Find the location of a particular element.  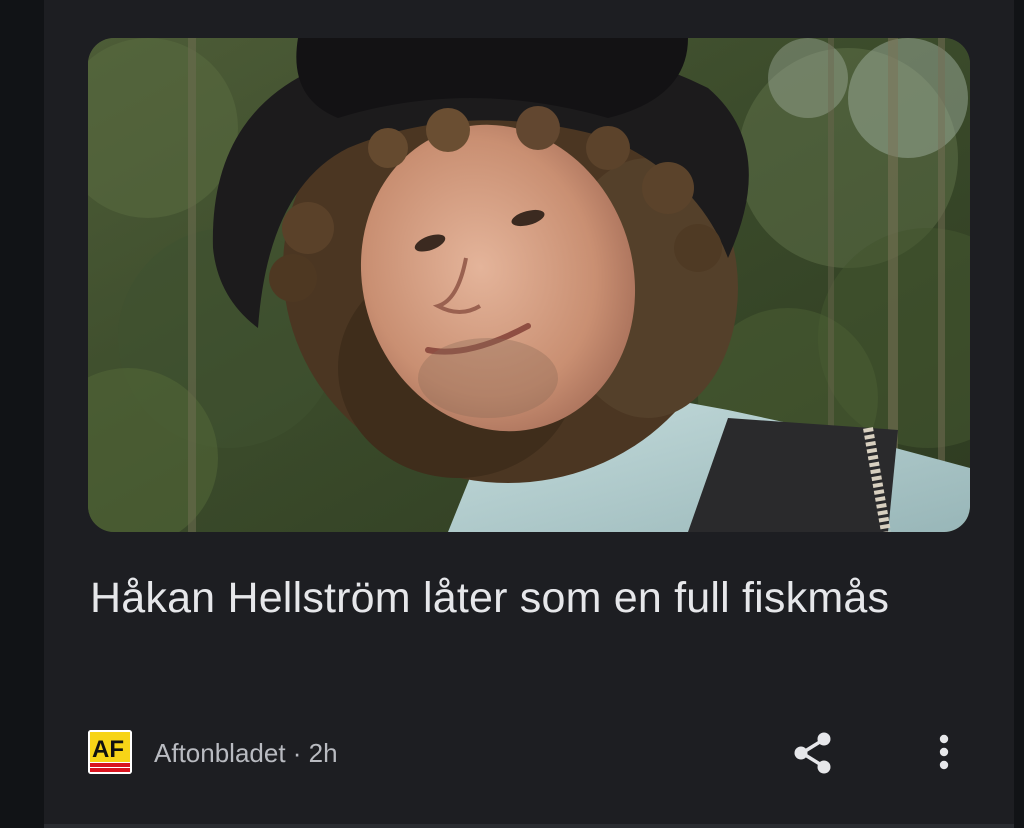

more-vert-icon is located at coordinates (944, 752).